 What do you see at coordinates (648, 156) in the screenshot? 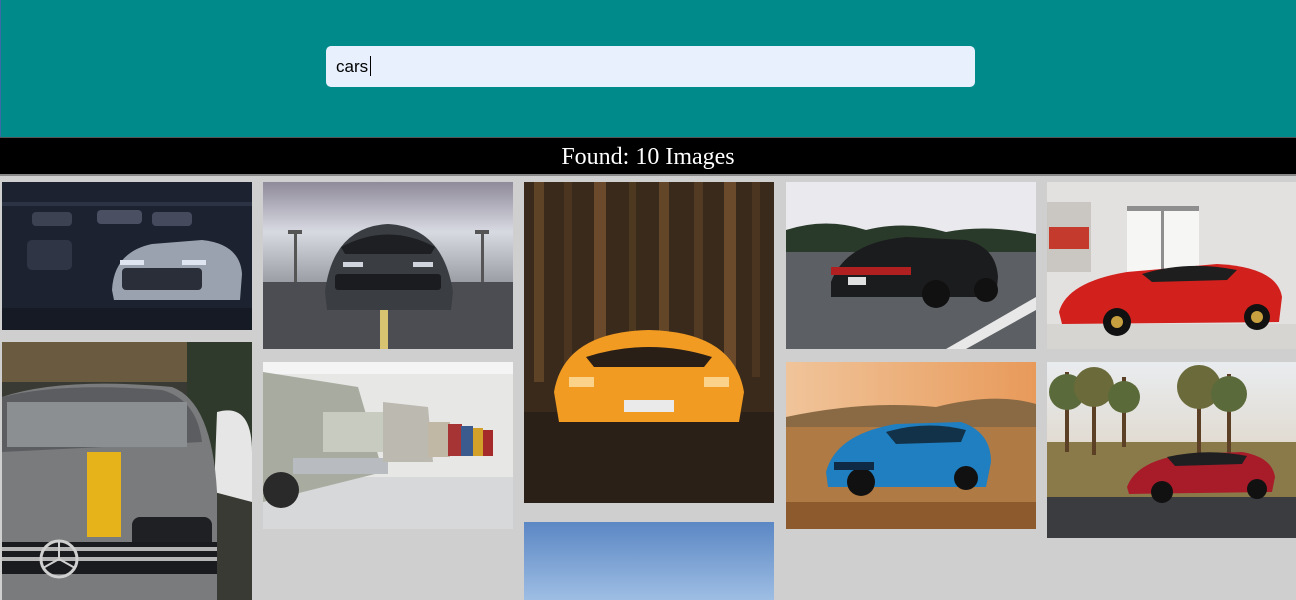
I see `results-count: Found: 10 Images` at bounding box center [648, 156].